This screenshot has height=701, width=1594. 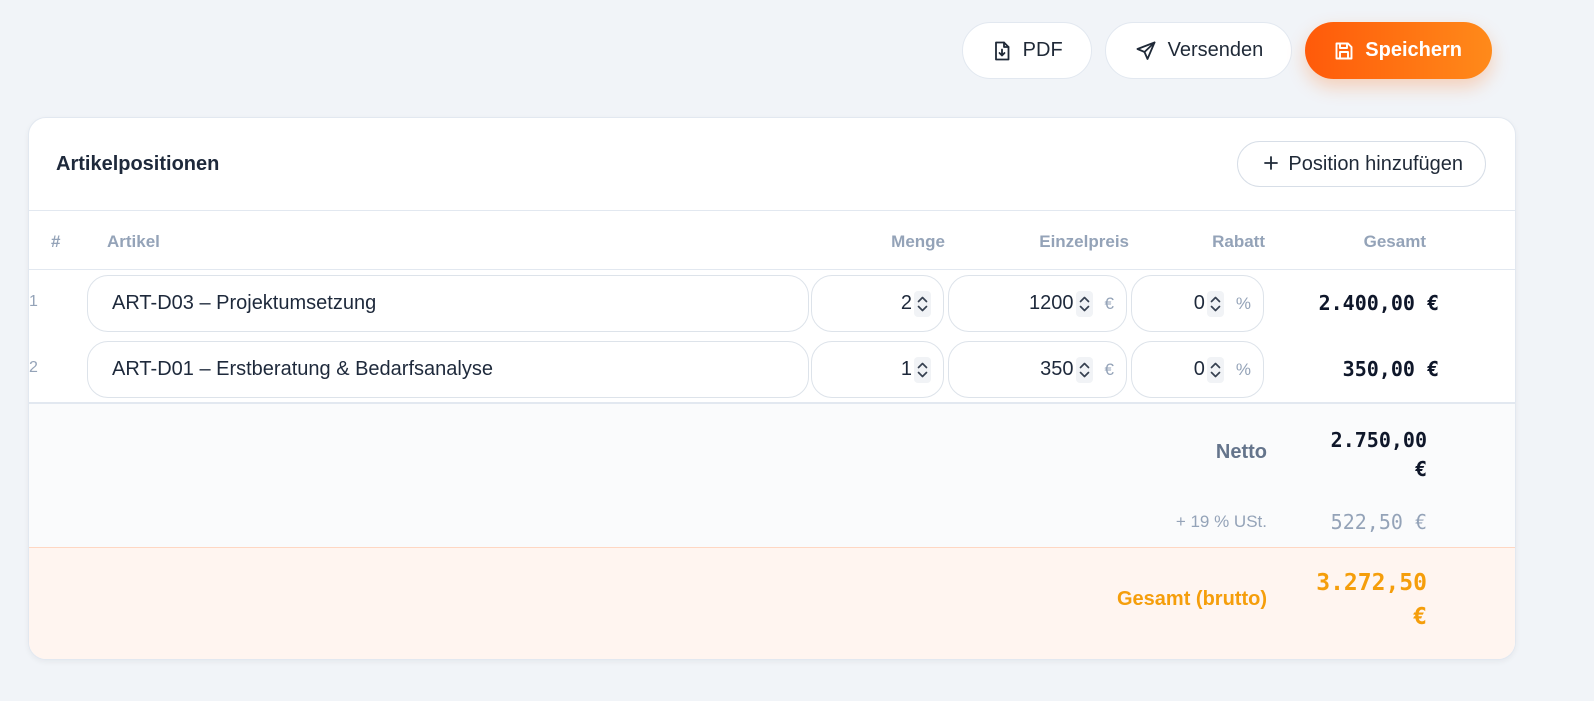 I want to click on gross-total-section: Gesamt (brutto) 3.272,50 €, so click(x=772, y=603).